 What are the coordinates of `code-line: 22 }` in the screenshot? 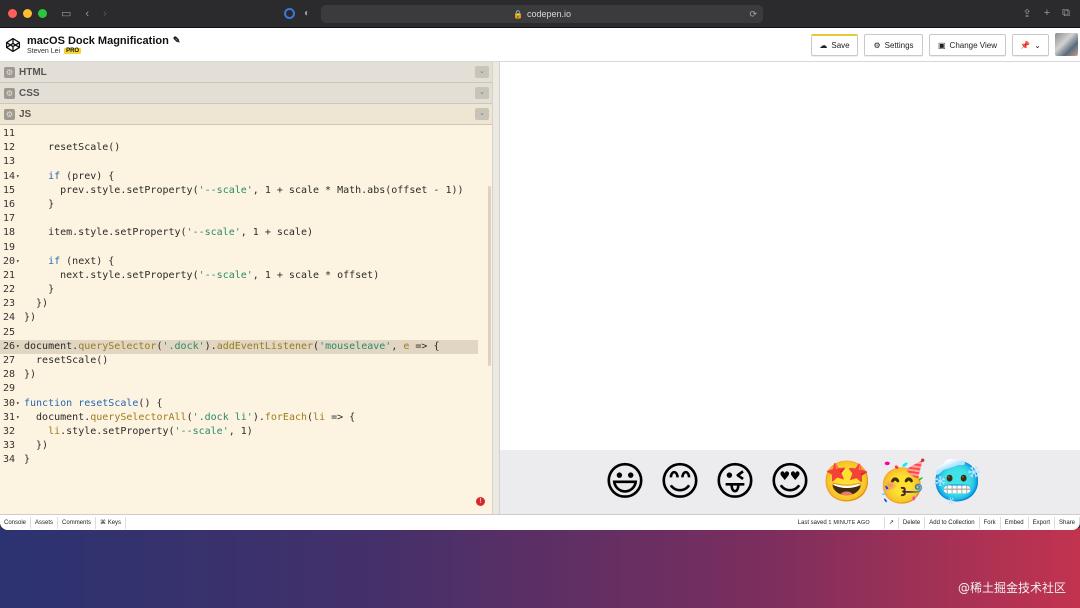 It's located at (246, 290).